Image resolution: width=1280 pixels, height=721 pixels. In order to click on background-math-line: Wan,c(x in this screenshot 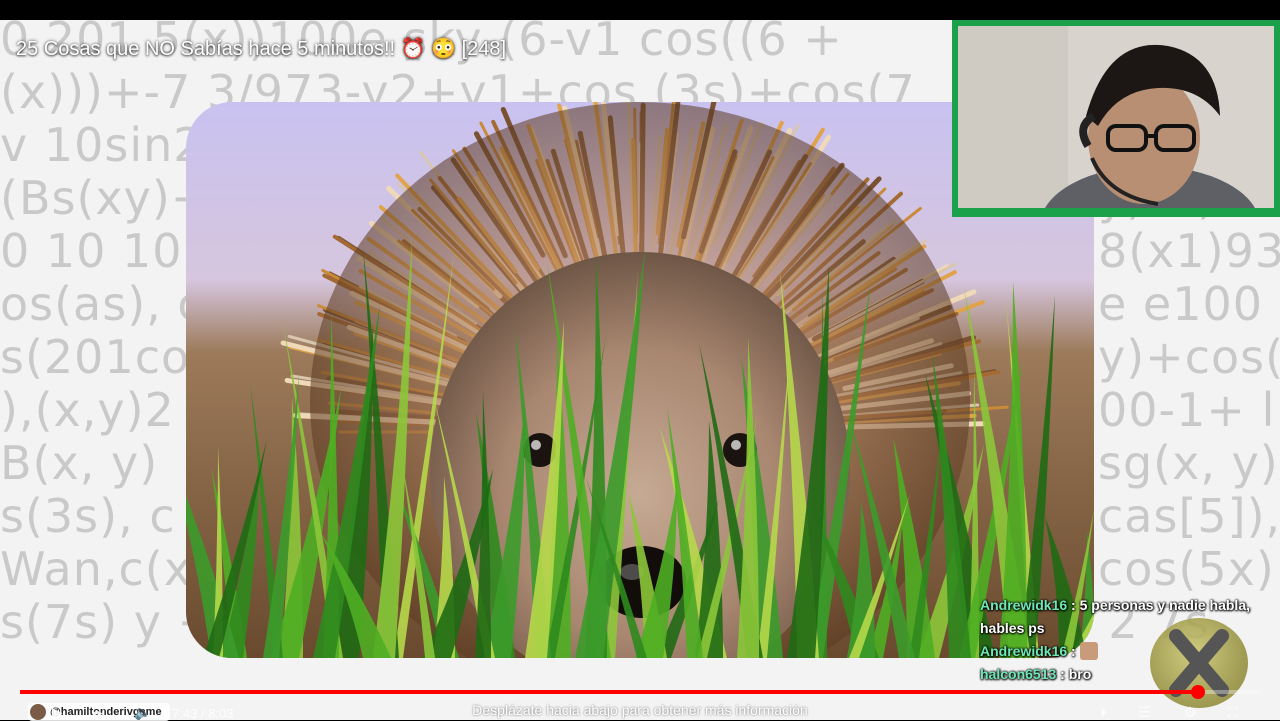, I will do `click(96, 569)`.